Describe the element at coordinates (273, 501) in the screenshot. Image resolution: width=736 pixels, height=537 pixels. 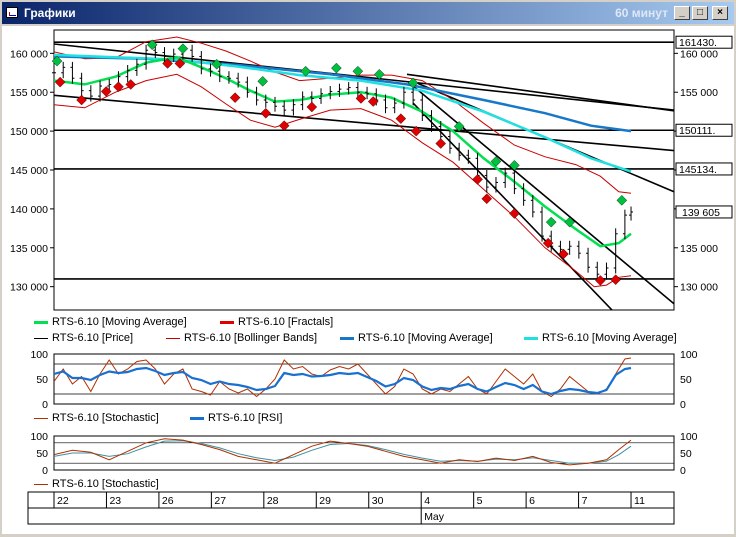
I see `x-tick-label: 28` at that location.